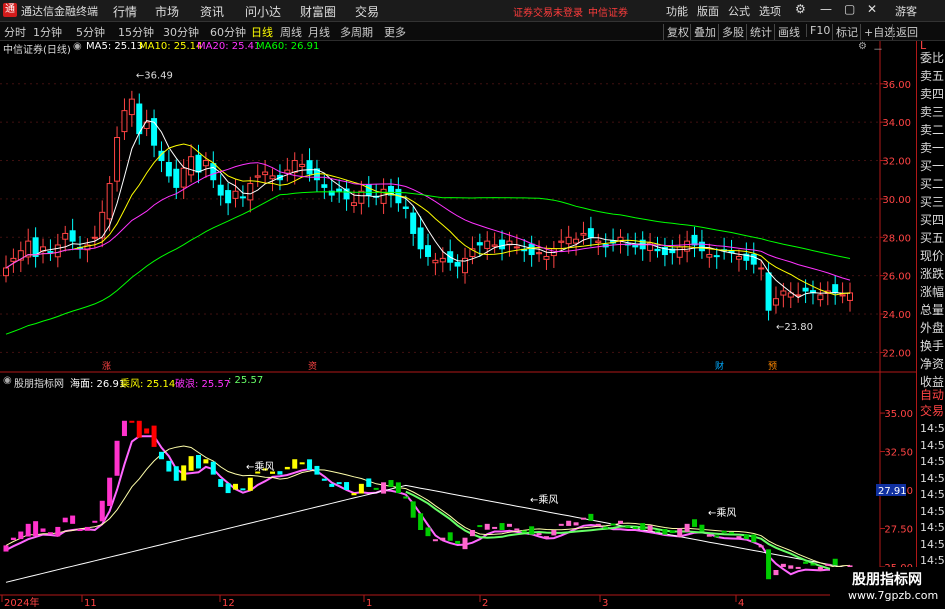 This screenshot has height=609, width=945. What do you see at coordinates (932, 274) in the screenshot?
I see `rp-label-12: 涨跌` at bounding box center [932, 274].